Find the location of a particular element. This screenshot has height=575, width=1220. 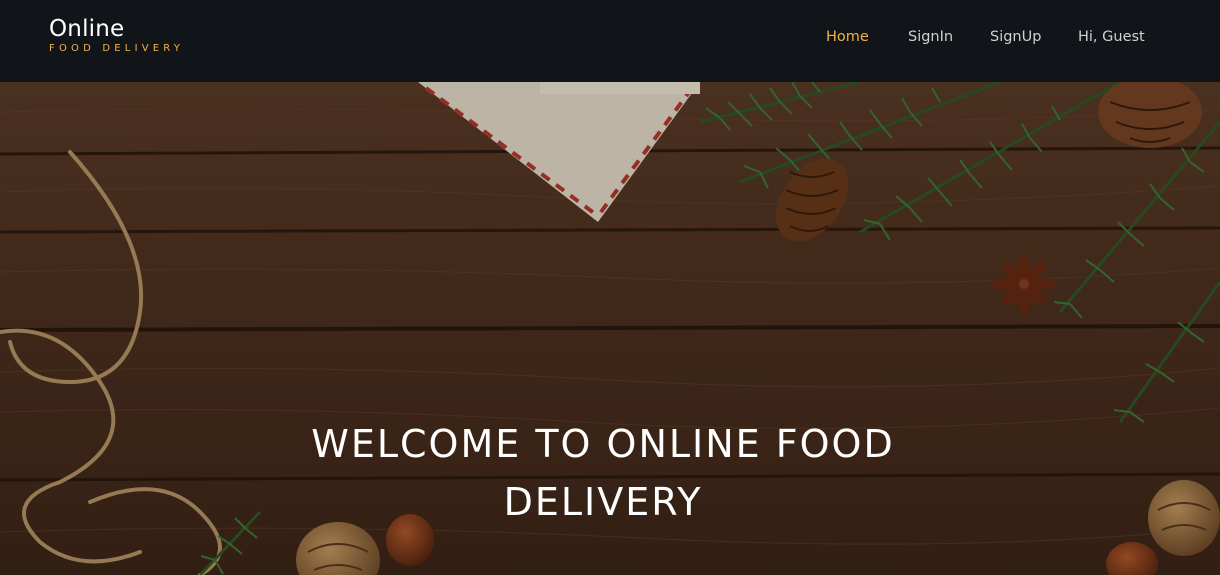

hero-title: WELCOME TO ONLINE FOOD DELIVERY is located at coordinates (603, 473).